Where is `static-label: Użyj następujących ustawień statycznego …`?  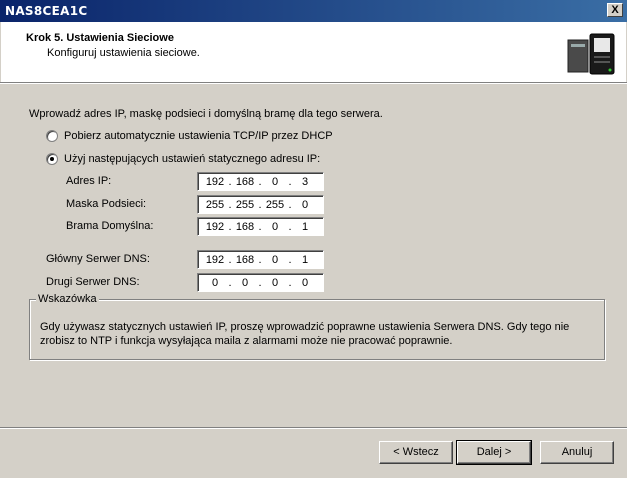
static-label: Użyj następujących ustawień statycznego … is located at coordinates (192, 159).